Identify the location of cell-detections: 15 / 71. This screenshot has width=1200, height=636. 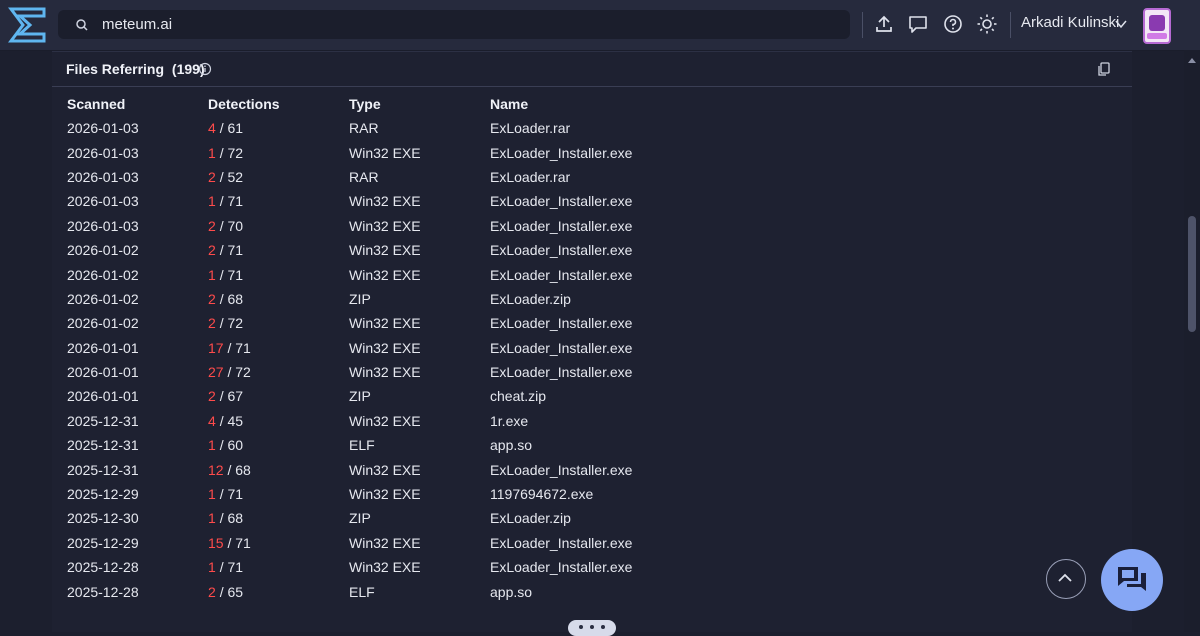
(263, 543).